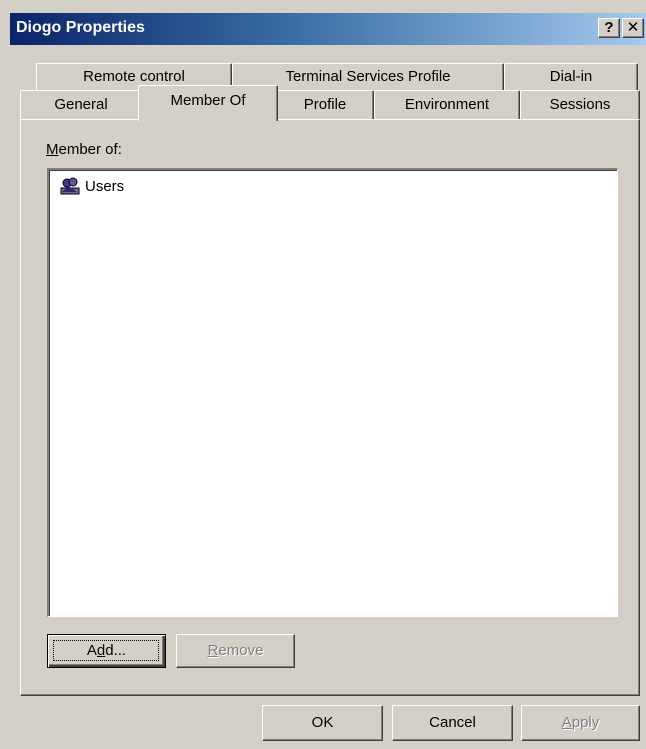  I want to click on tab-sessions: Sessions, so click(580, 105).